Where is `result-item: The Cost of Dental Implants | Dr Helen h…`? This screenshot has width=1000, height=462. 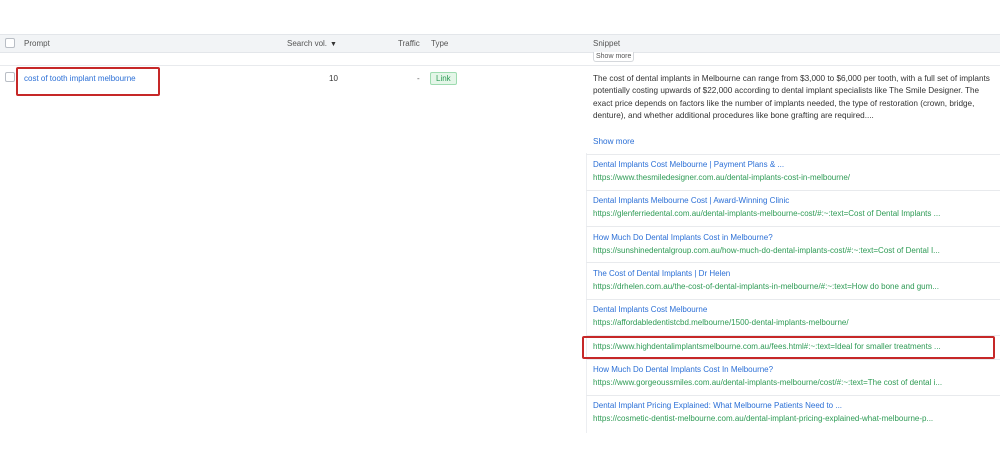
result-item: The Cost of Dental Implants | Dr Helen h… is located at coordinates (793, 280).